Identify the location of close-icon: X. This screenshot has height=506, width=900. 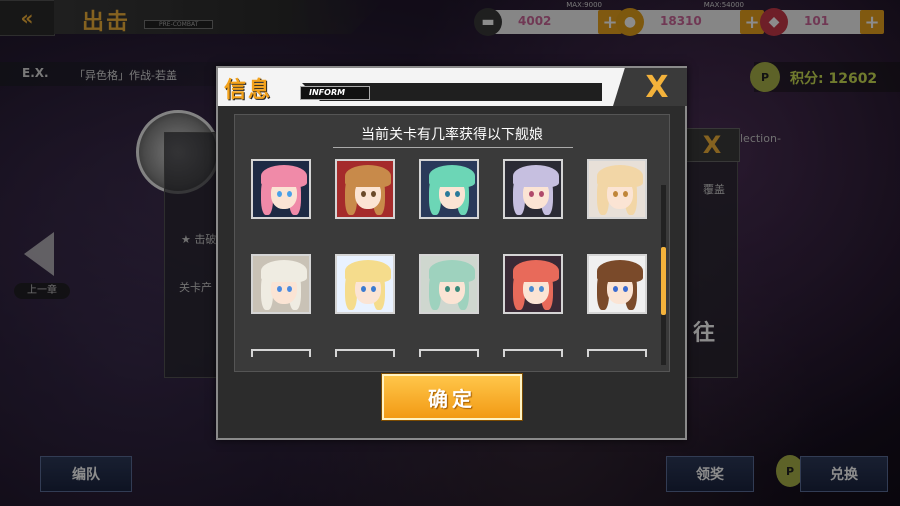
(657, 87).